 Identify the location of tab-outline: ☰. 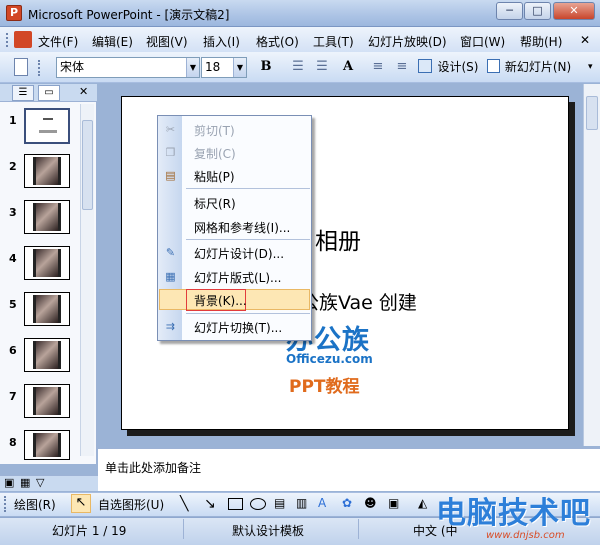
(23, 93).